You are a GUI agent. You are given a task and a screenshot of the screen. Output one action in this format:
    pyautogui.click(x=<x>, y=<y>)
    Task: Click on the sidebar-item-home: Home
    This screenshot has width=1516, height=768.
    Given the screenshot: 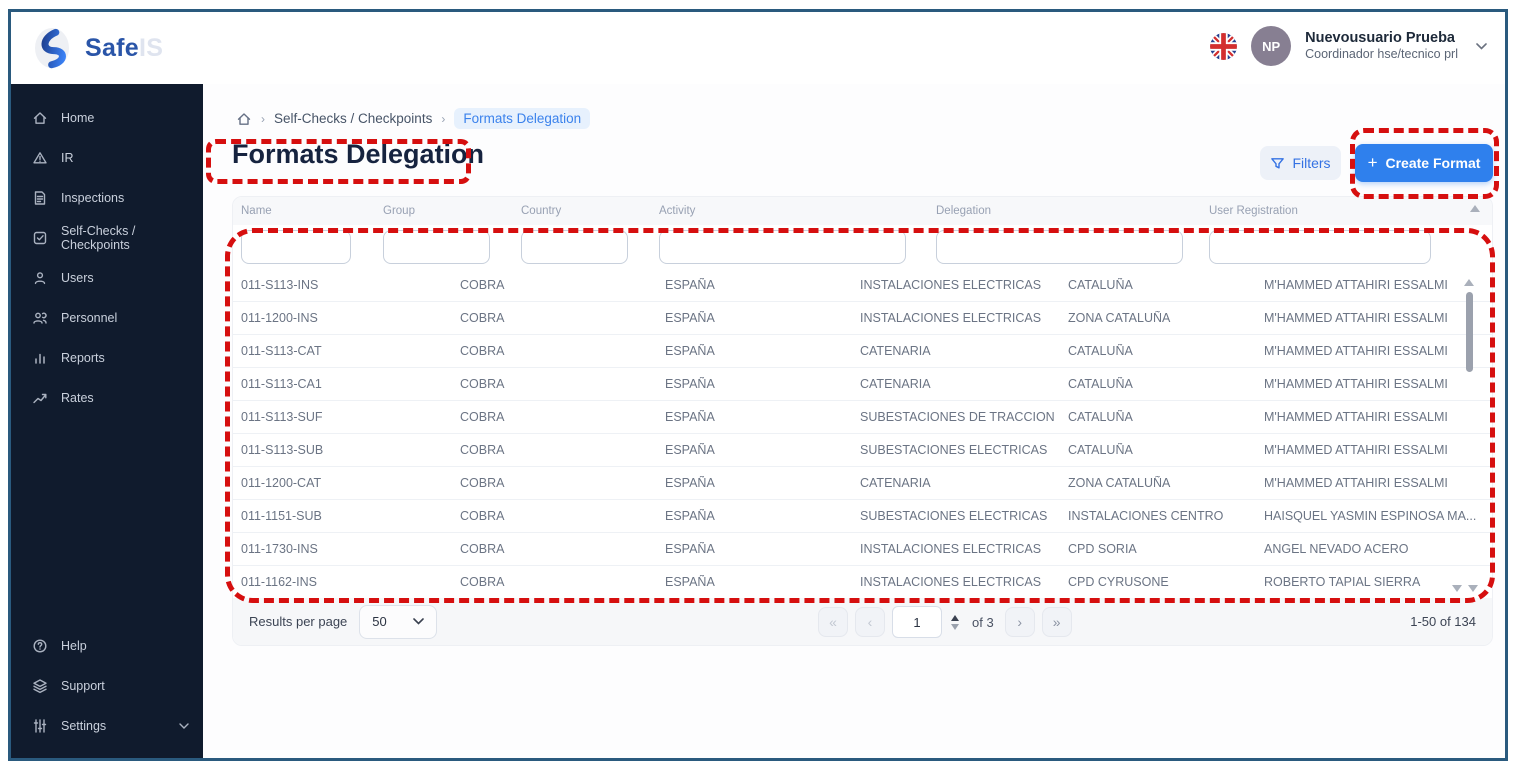 What is the action you would take?
    pyautogui.click(x=107, y=118)
    